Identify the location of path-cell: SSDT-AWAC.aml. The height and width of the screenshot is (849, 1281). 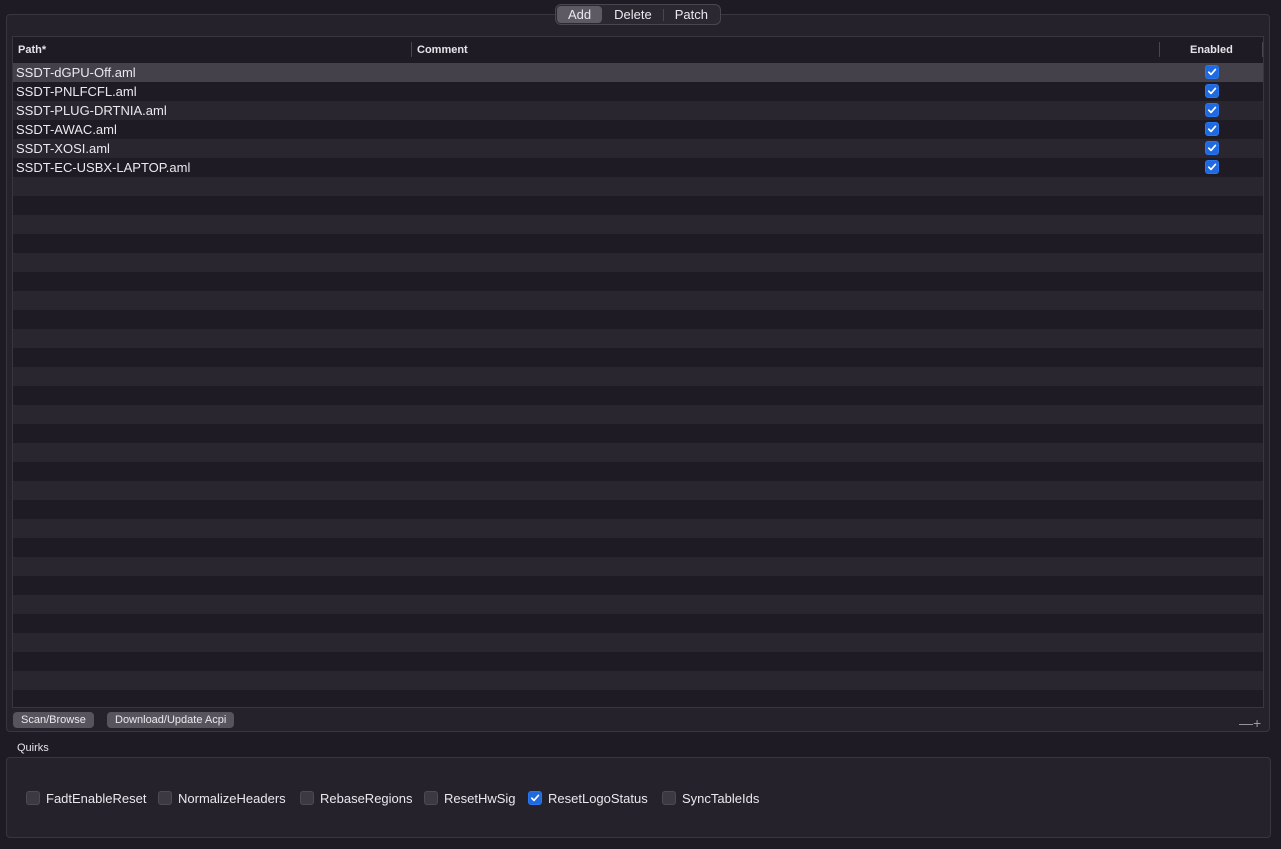
(66, 129).